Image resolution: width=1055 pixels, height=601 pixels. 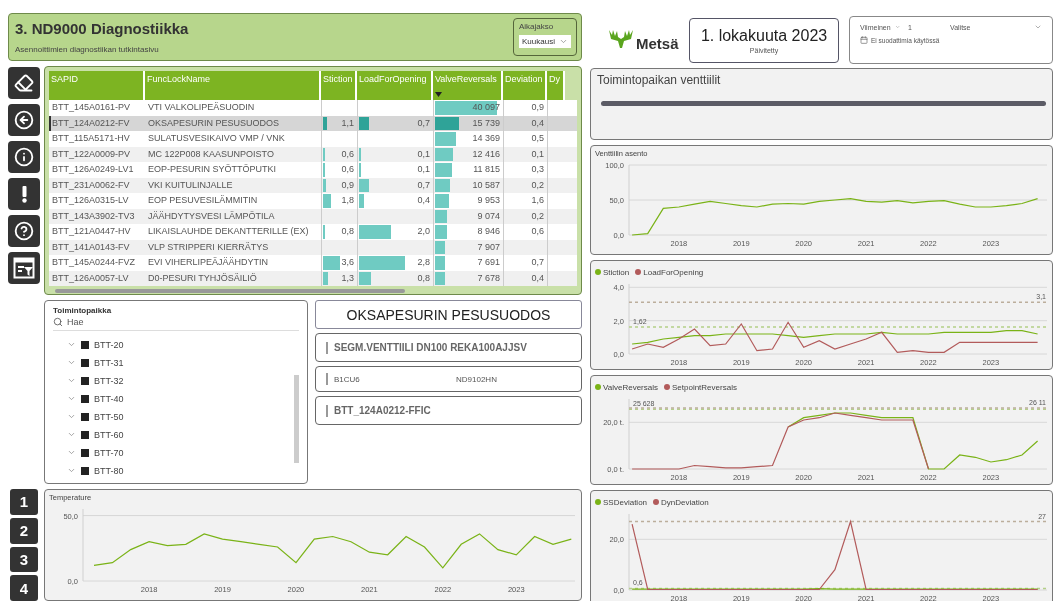 I want to click on card-text: BTT_124A0212-FFIC, so click(x=382, y=410).